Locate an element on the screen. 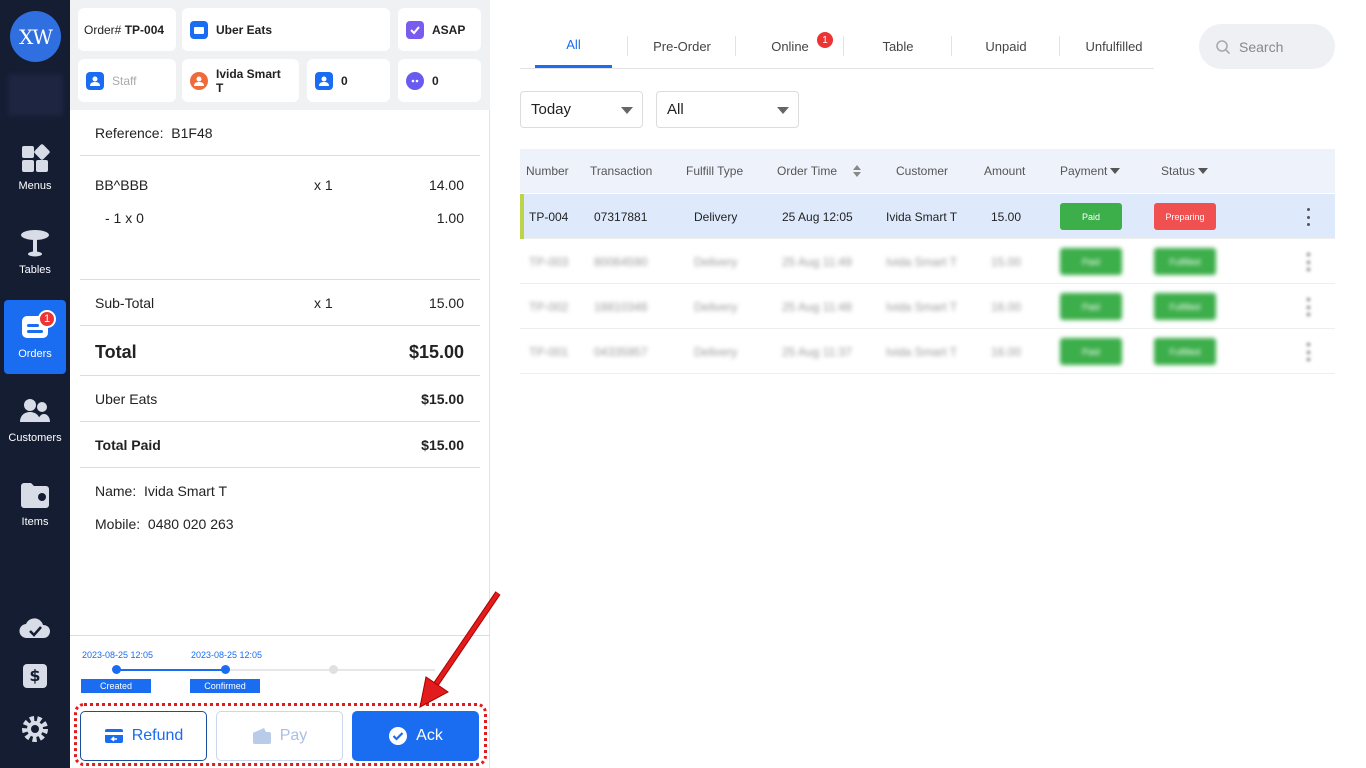 Image resolution: width=1366 pixels, height=768 pixels. col-customer: Customer is located at coordinates (922, 171).